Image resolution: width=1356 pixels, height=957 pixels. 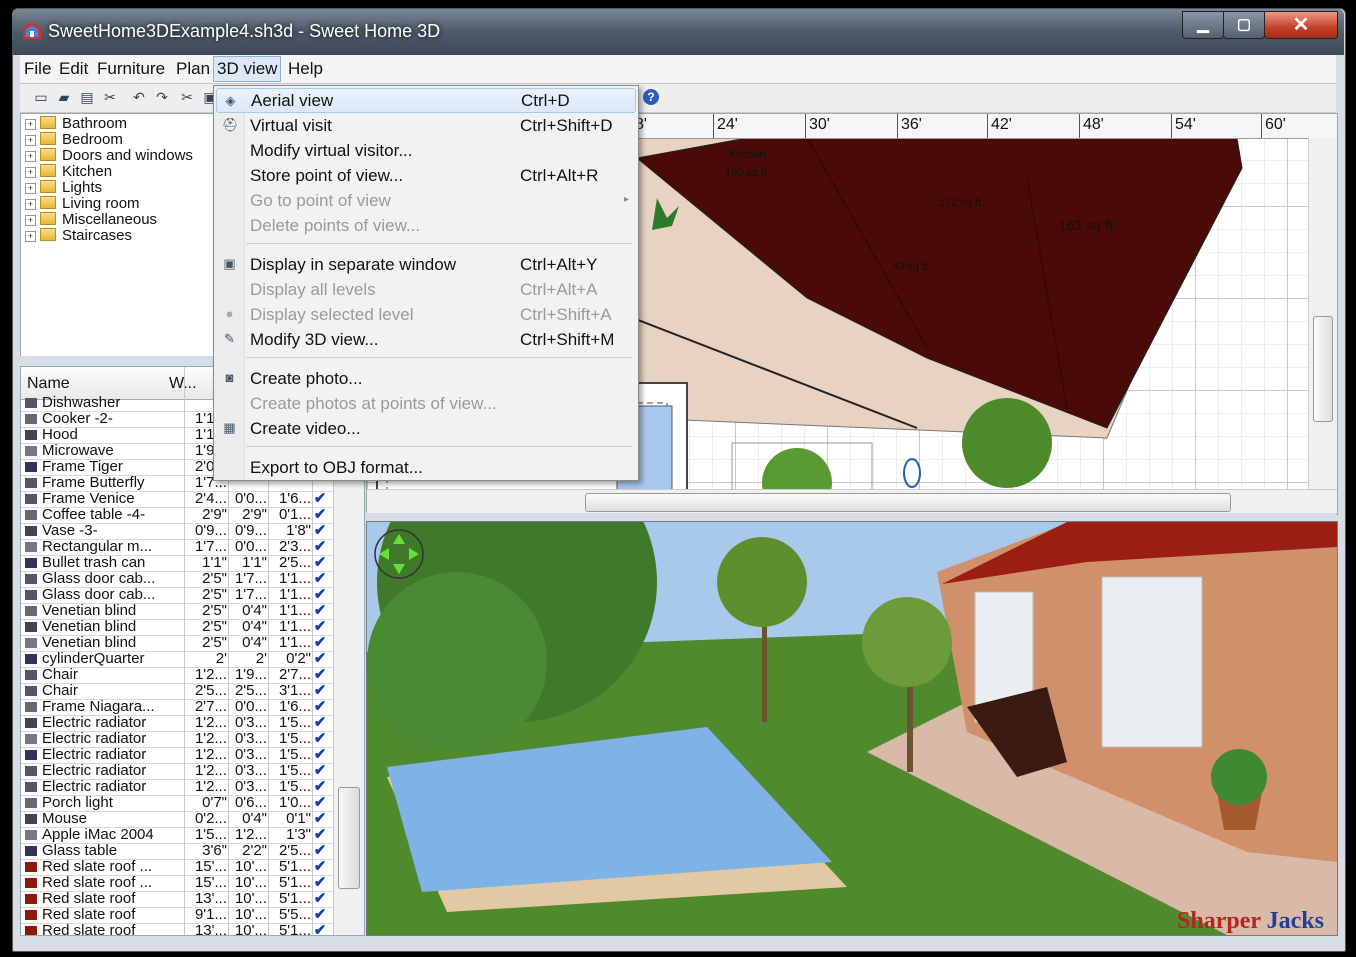 What do you see at coordinates (177, 835) in the screenshot?
I see `table-row: Apple iMac 2004 1'5... 1'2... 1'3" ✔` at bounding box center [177, 835].